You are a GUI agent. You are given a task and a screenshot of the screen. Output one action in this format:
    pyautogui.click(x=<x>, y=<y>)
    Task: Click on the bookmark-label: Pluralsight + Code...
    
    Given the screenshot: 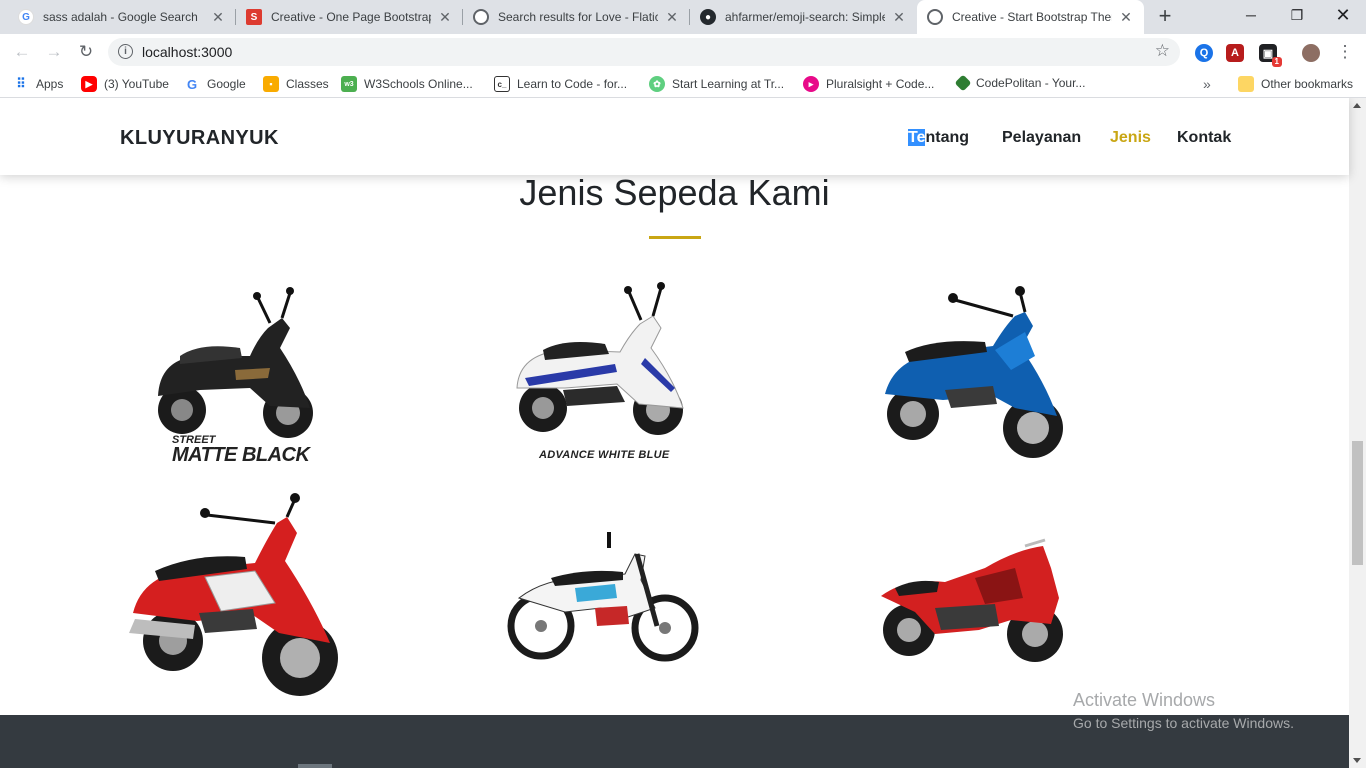 What is the action you would take?
    pyautogui.click(x=880, y=84)
    